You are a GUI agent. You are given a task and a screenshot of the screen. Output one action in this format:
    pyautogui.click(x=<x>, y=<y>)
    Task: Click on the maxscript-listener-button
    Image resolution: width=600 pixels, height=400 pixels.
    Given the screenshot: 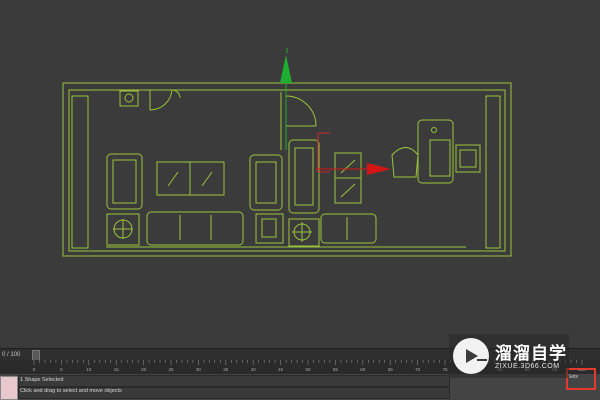 What is the action you would take?
    pyautogui.click(x=9, y=388)
    